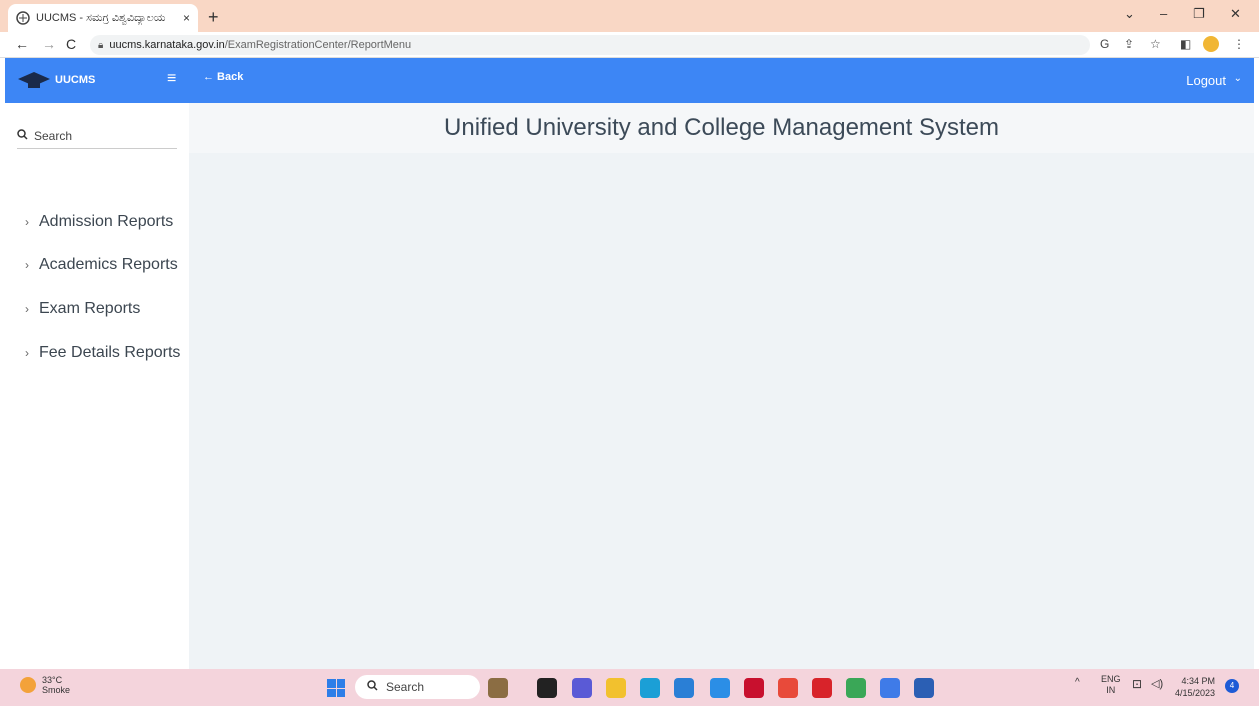 The width and height of the screenshot is (1259, 706). Describe the element at coordinates (52, 680) in the screenshot. I see `weather-temp: 33°C` at that location.